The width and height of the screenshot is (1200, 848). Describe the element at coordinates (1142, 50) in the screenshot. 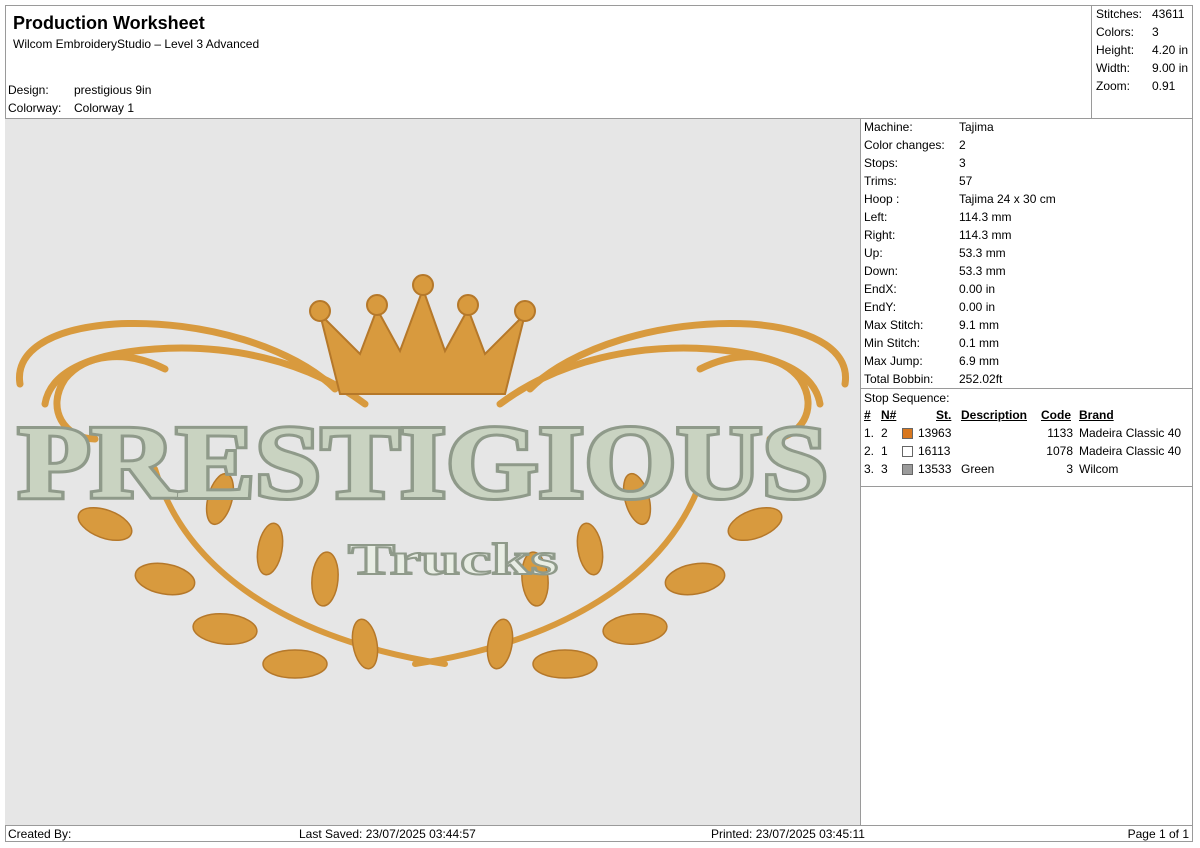

I see `stat-height: Height: 4.20 in` at that location.